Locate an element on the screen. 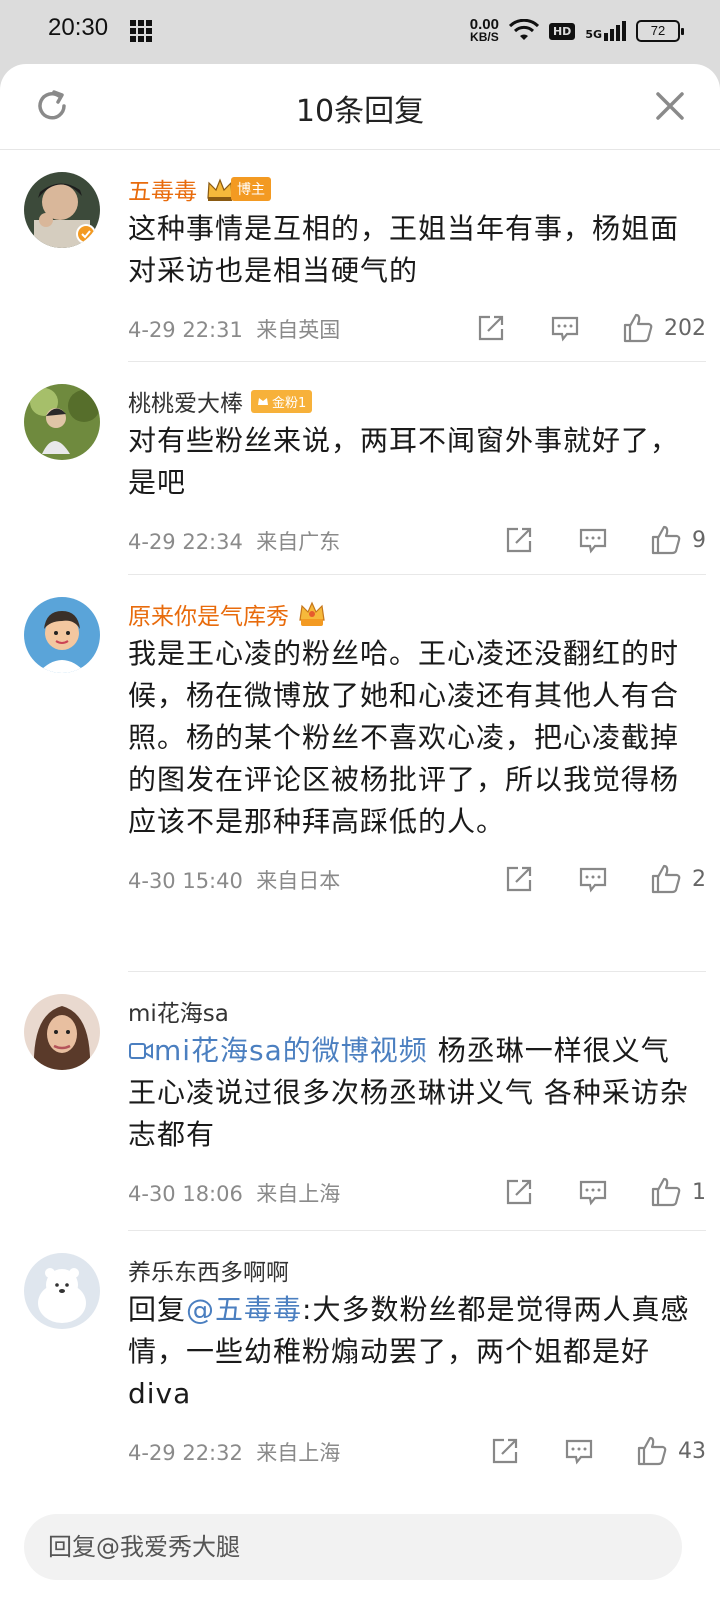  username: 原来你是气库秀 is located at coordinates (208, 614).